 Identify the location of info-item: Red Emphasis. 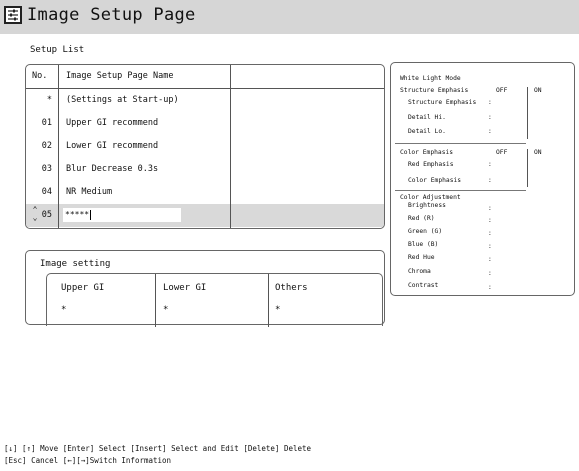
(431, 164).